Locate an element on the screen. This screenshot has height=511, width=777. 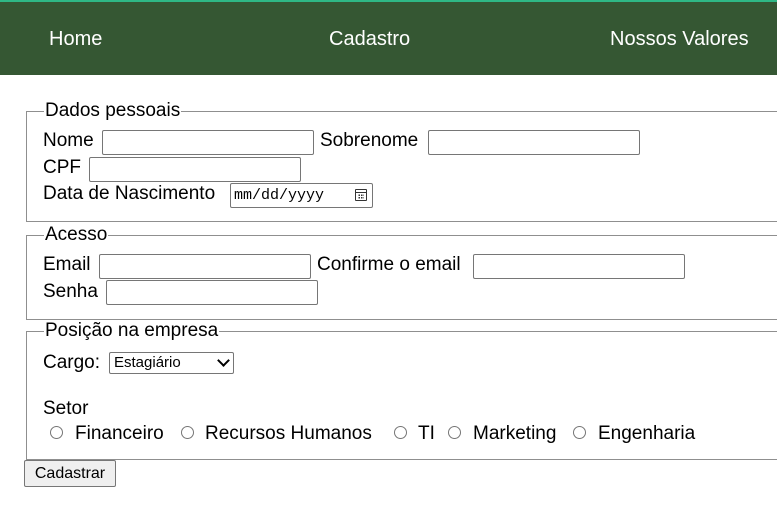
date-placeholder: mm/dd/yyyy is located at coordinates (279, 195).